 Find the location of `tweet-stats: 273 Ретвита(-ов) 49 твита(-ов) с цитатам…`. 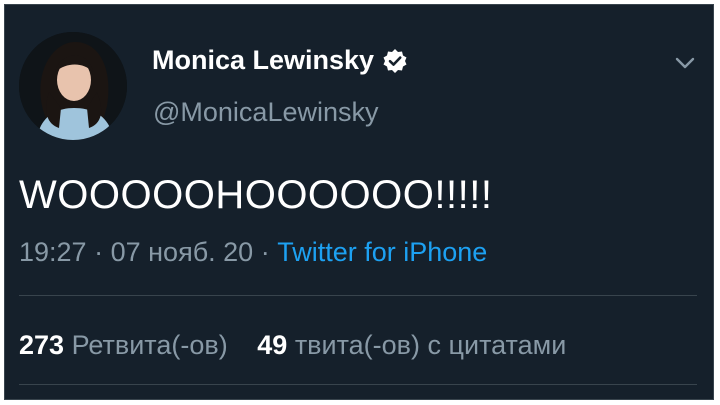

tweet-stats: 273 Ретвита(-ов) 49 твита(-ов) с цитатам… is located at coordinates (303, 345).